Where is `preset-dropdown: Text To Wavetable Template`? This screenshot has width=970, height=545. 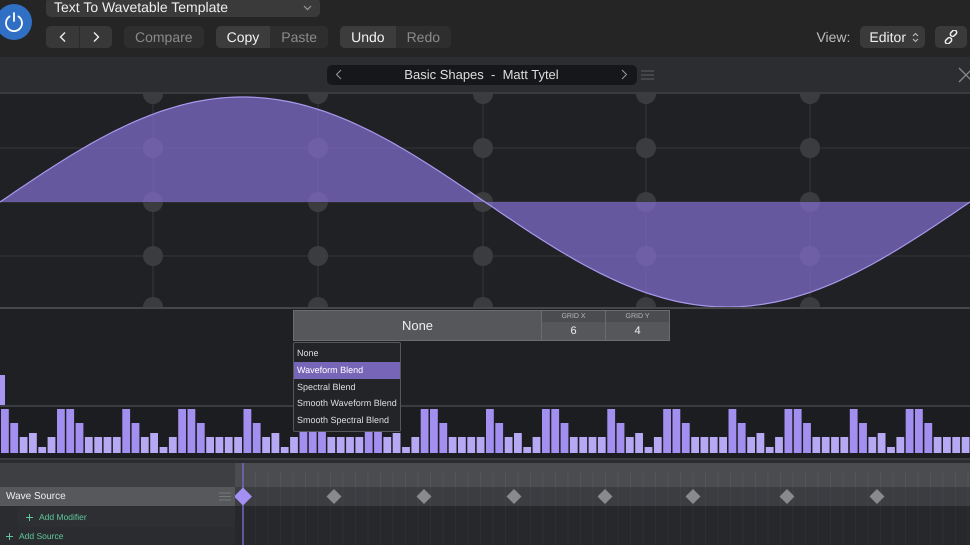
preset-dropdown: Text To Wavetable Template is located at coordinates (183, 8).